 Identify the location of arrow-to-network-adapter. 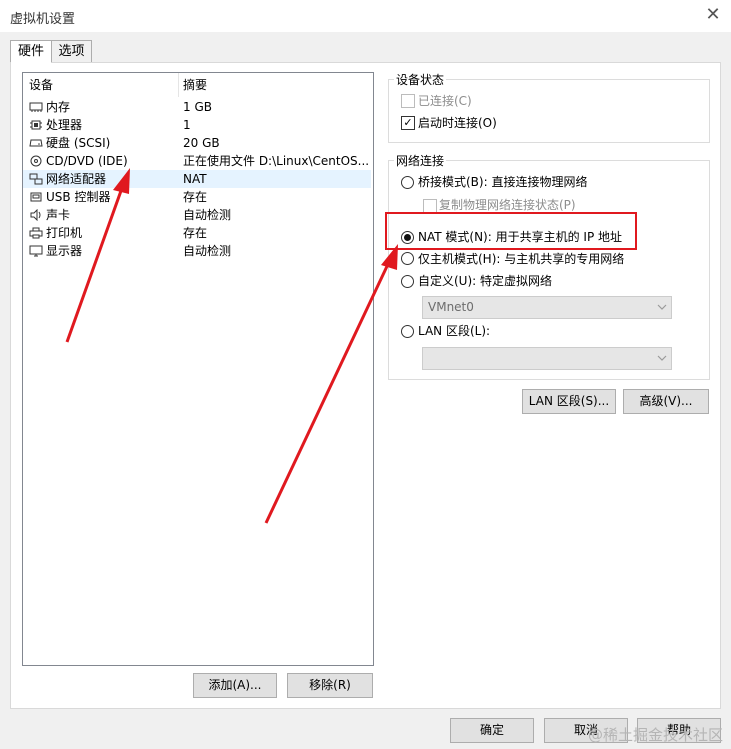
(94, 265).